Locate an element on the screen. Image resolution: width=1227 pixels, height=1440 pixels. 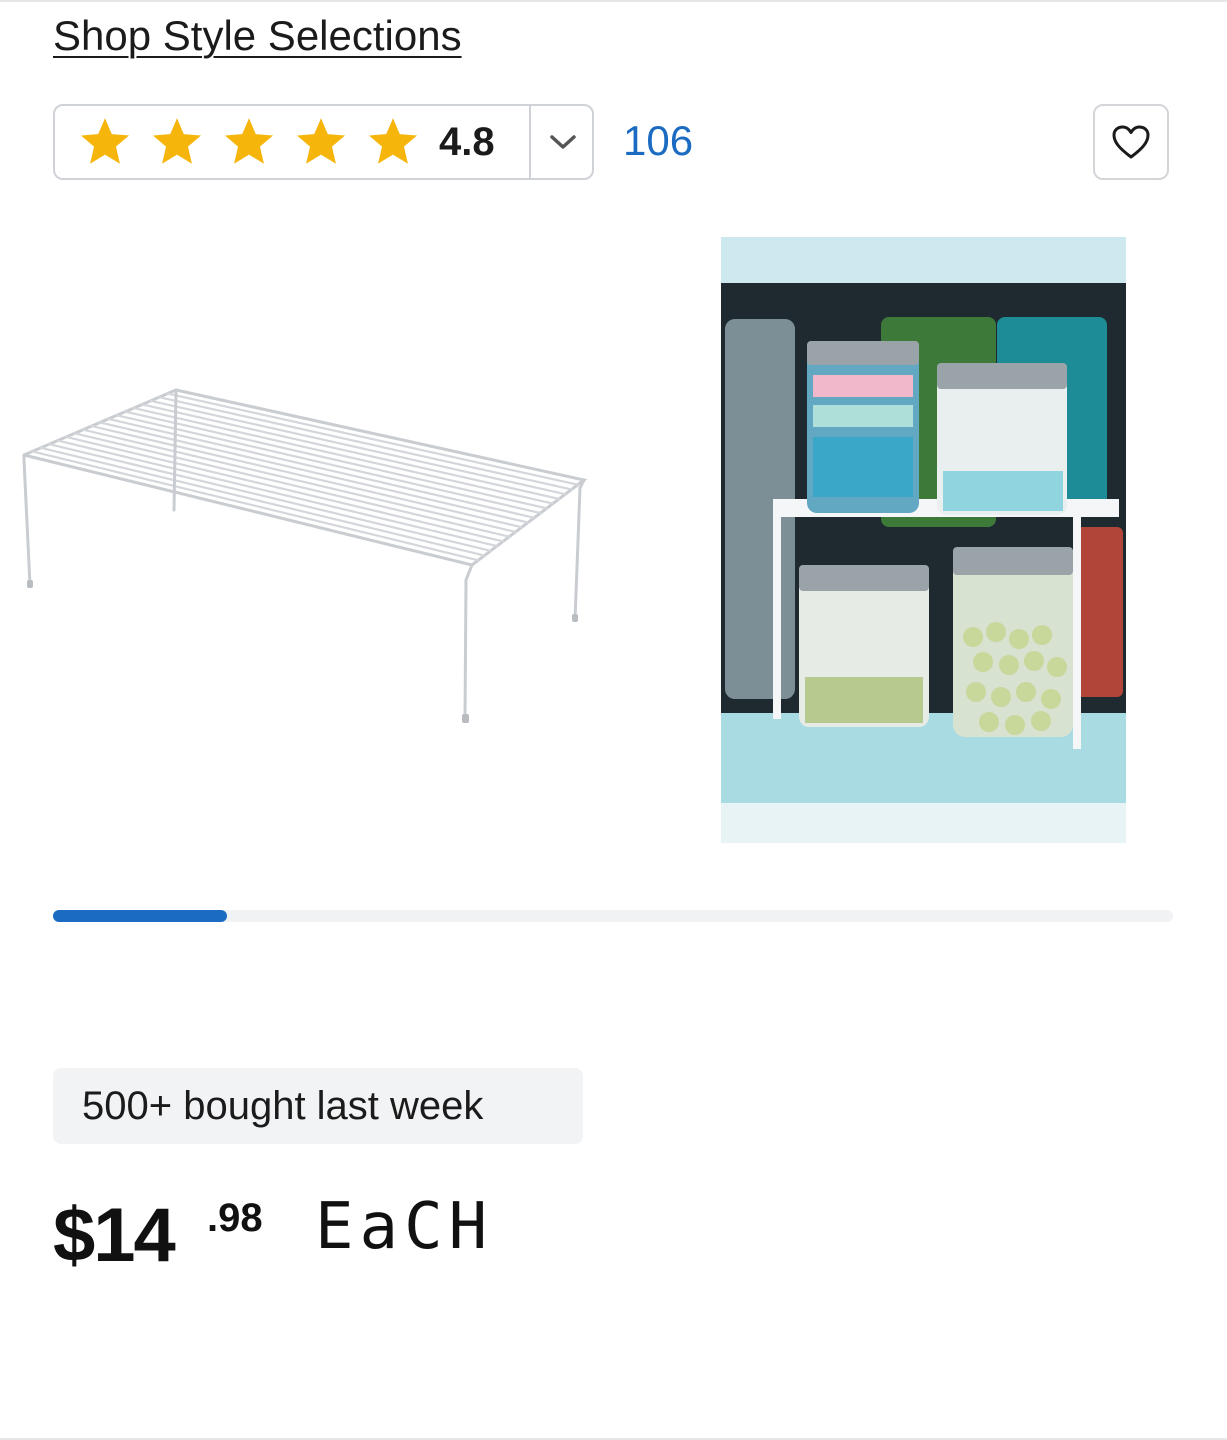
rating-value: 4.8 is located at coordinates (467, 141).